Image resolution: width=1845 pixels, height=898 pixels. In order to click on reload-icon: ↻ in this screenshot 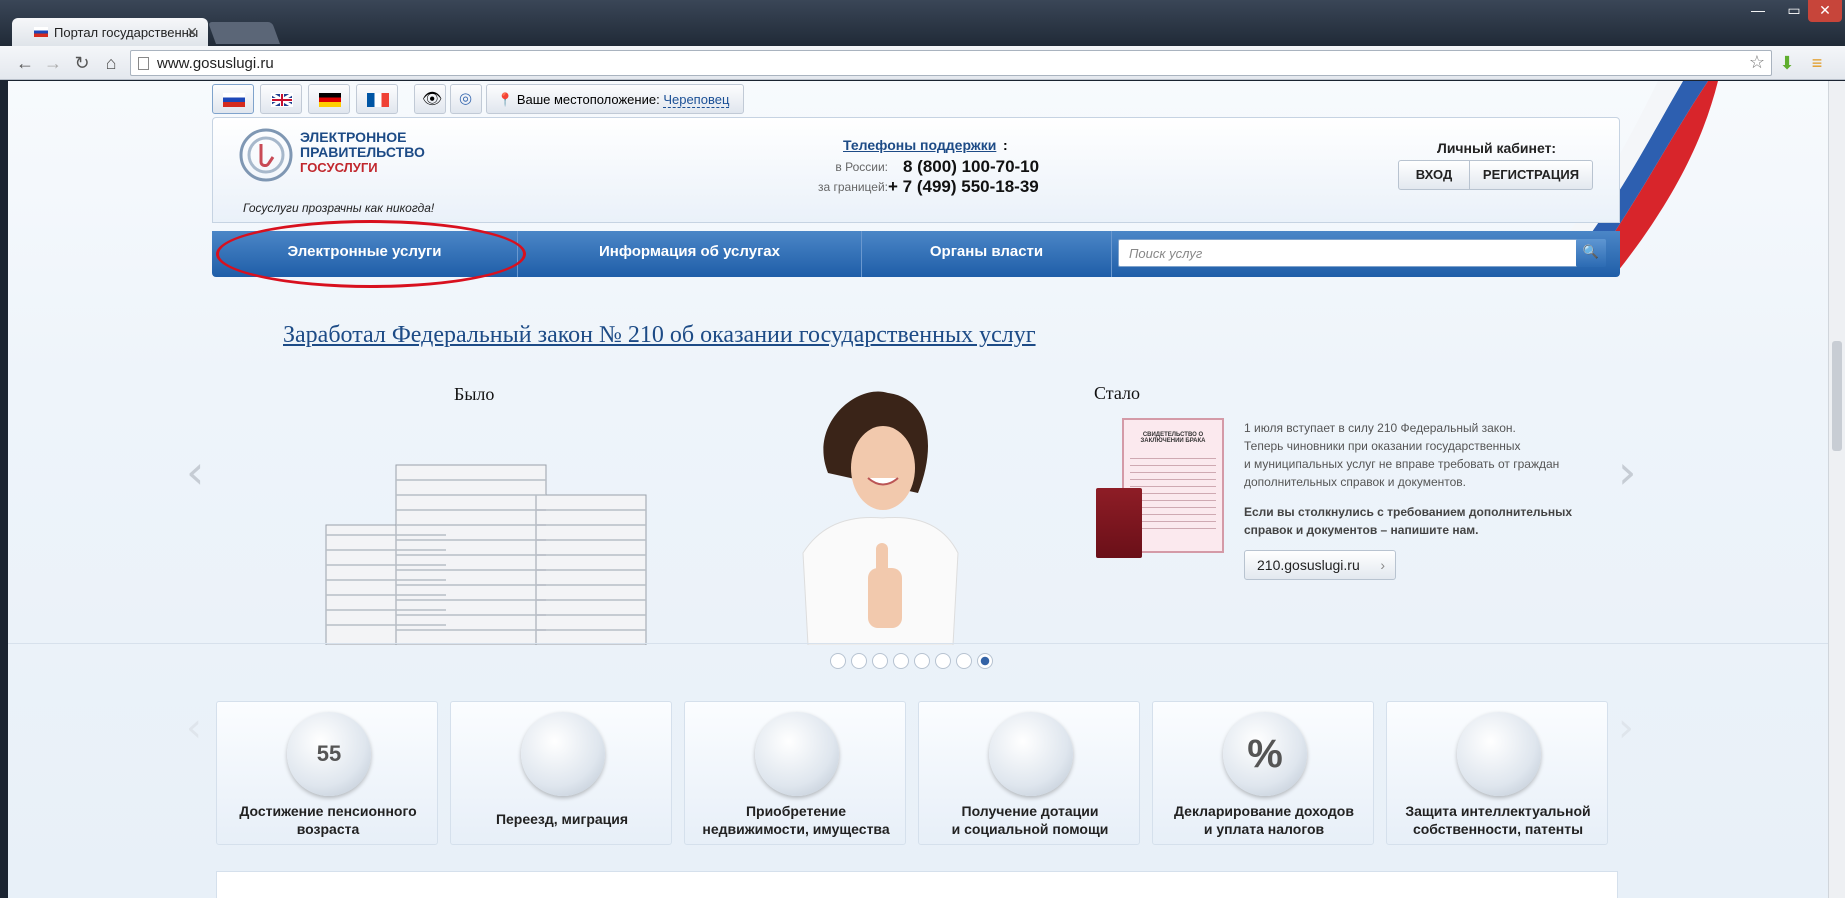, I will do `click(82, 63)`.